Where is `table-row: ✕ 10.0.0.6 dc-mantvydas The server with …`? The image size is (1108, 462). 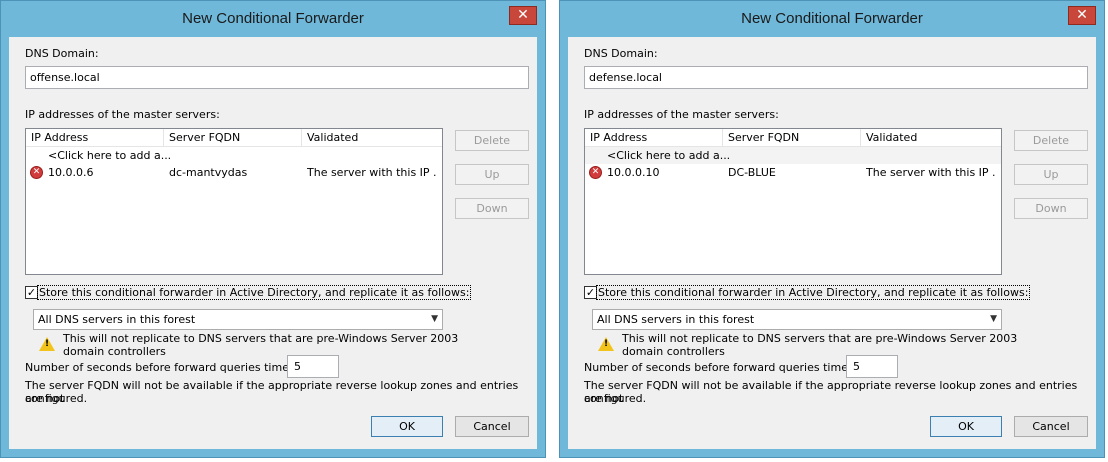 table-row: ✕ 10.0.0.6 dc-mantvydas The server with … is located at coordinates (234, 172).